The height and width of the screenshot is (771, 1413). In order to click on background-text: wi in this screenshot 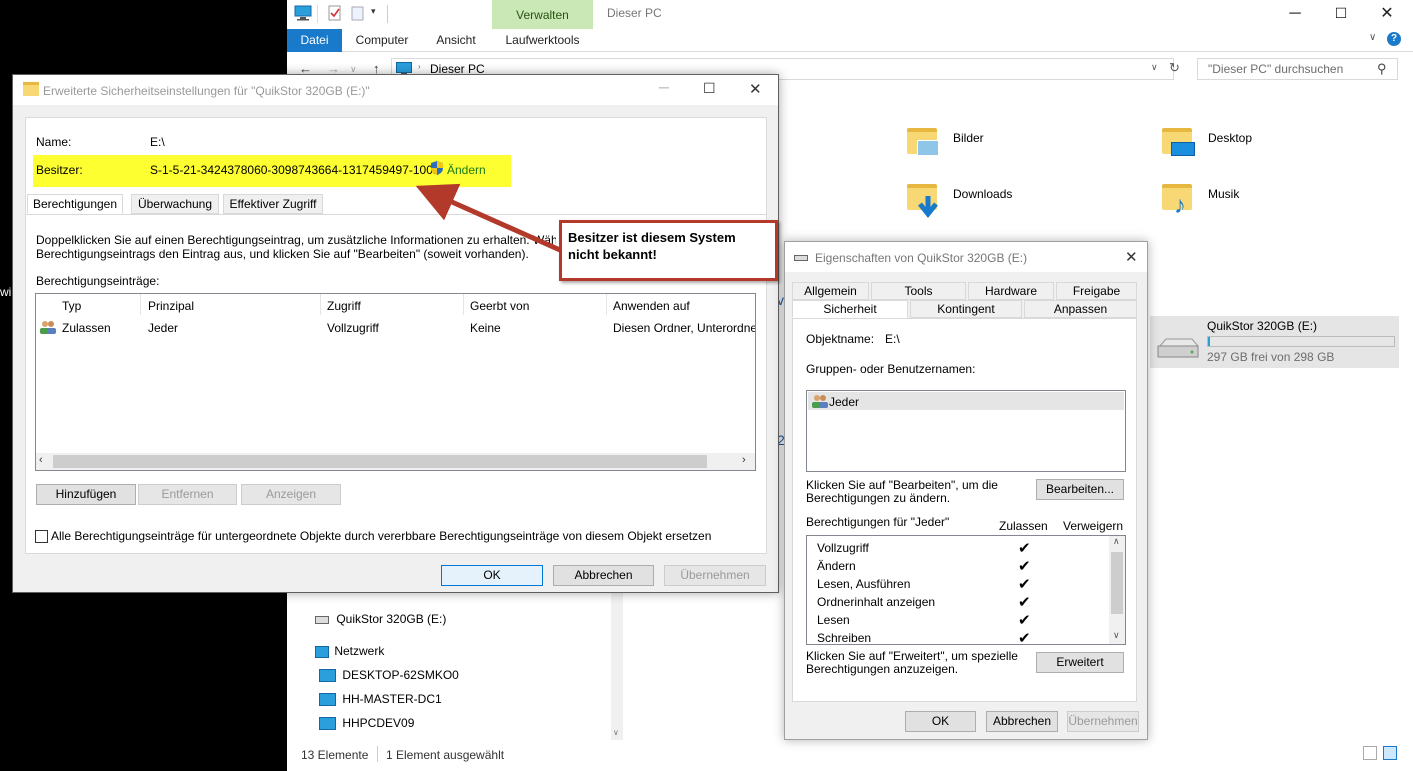, I will do `click(6, 292)`.